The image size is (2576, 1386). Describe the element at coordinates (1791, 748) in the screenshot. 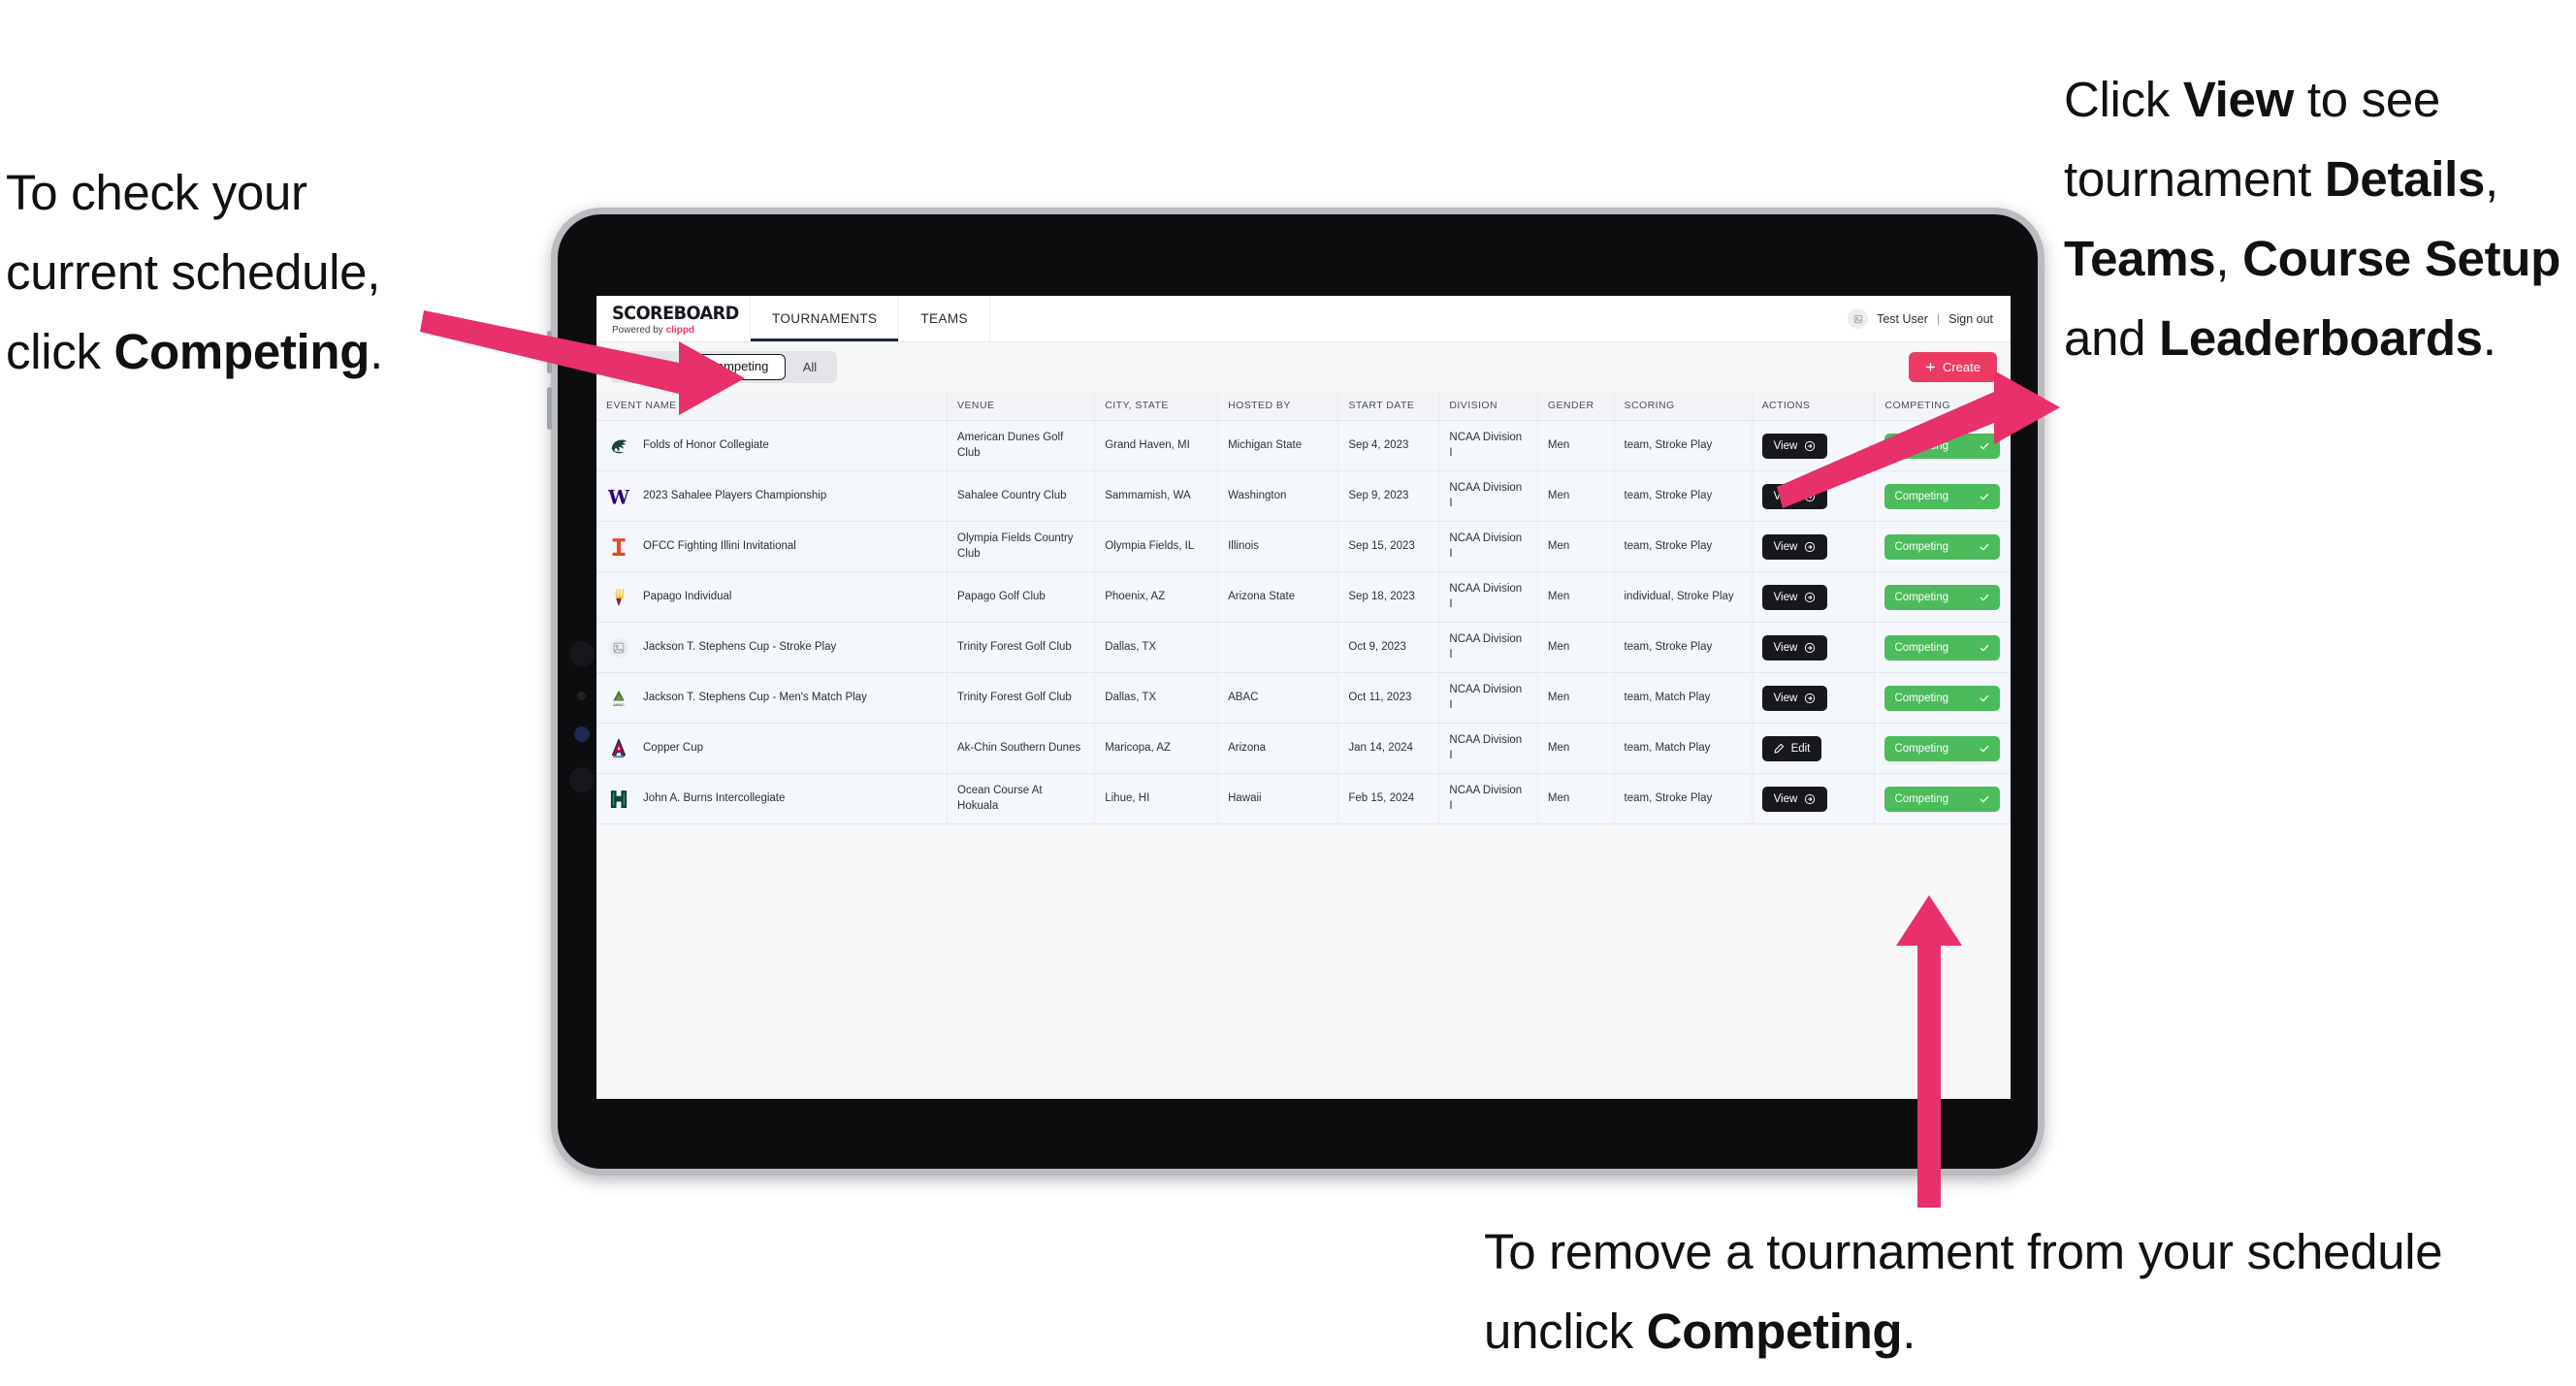

I see `edit-button: Edit` at that location.